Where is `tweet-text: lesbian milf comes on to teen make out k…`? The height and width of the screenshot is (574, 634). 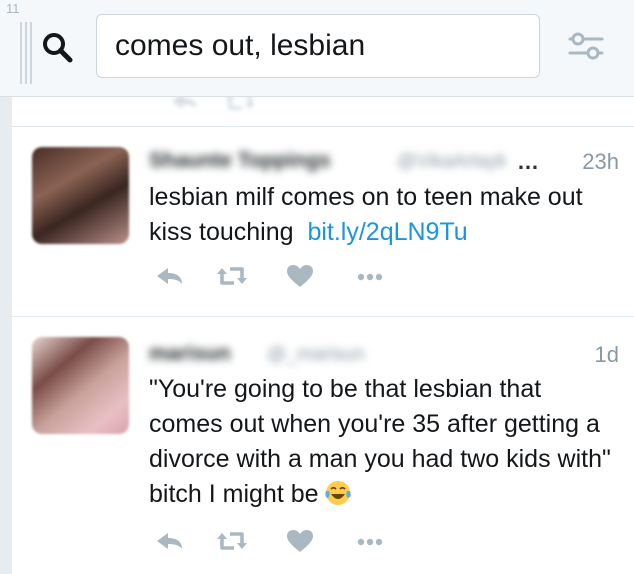
tweet-text: lesbian milf comes on to teen make out k… is located at coordinates (384, 215).